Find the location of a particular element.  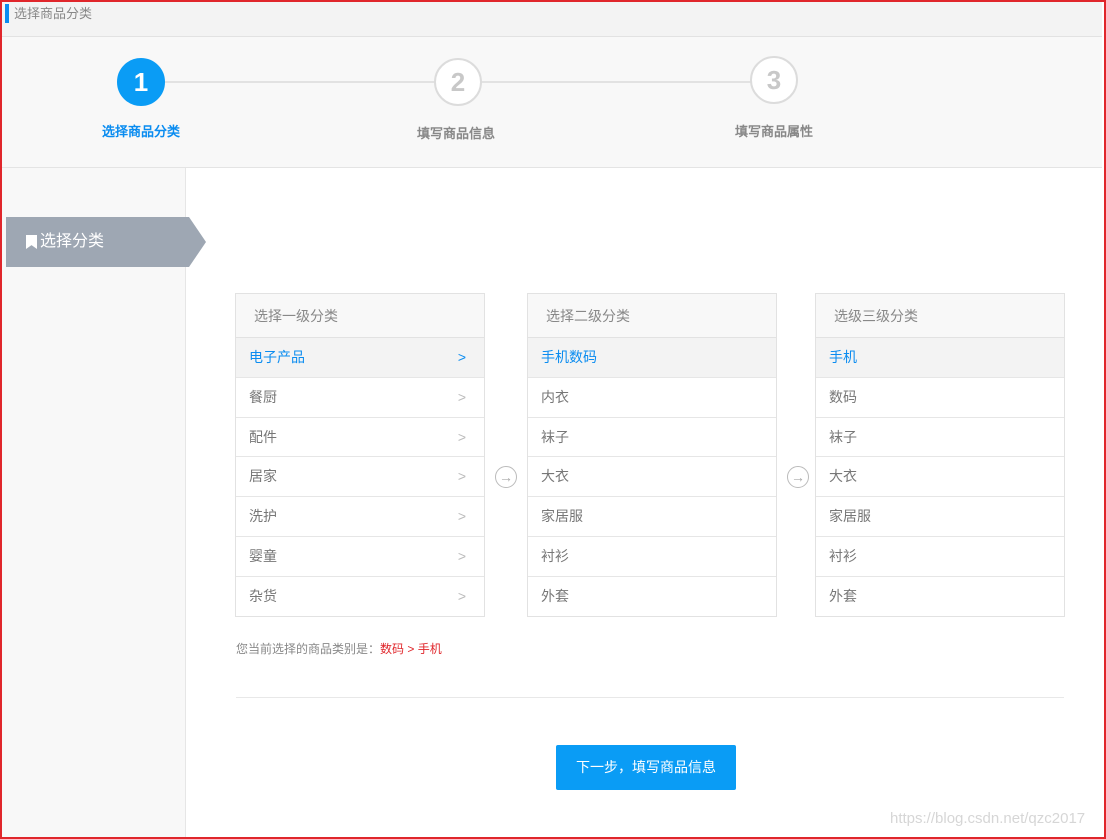

sidebar-tab-label: 选择分类 is located at coordinates (72, 241).